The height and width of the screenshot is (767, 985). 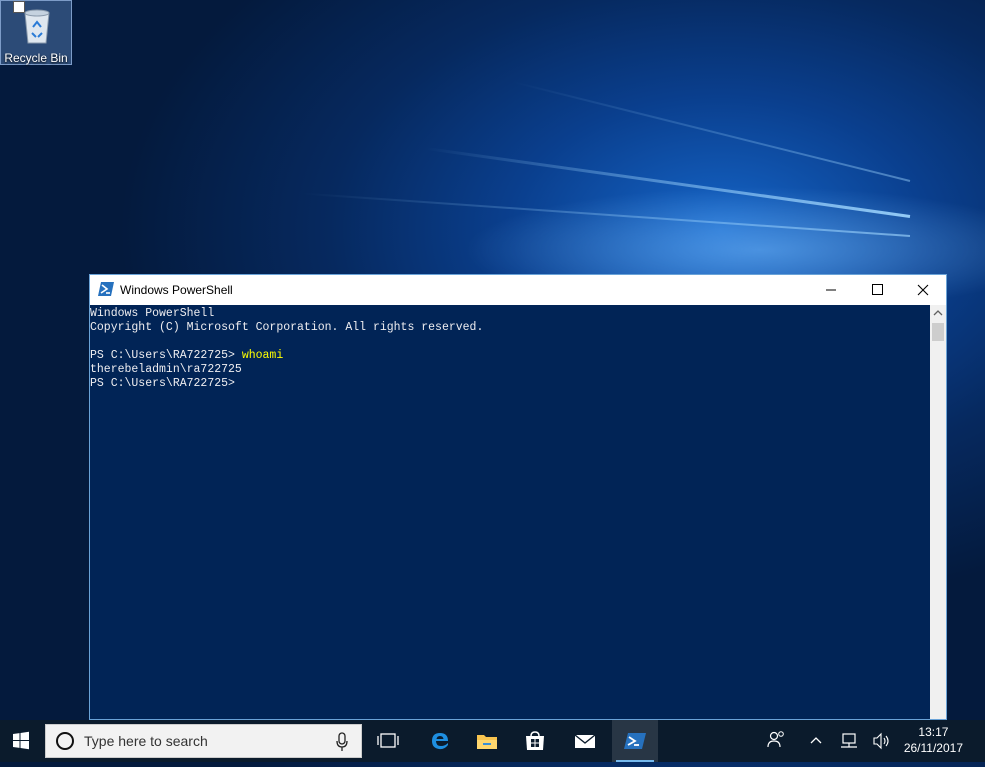 What do you see at coordinates (938, 332) in the screenshot?
I see `scrollbar-thumb` at bounding box center [938, 332].